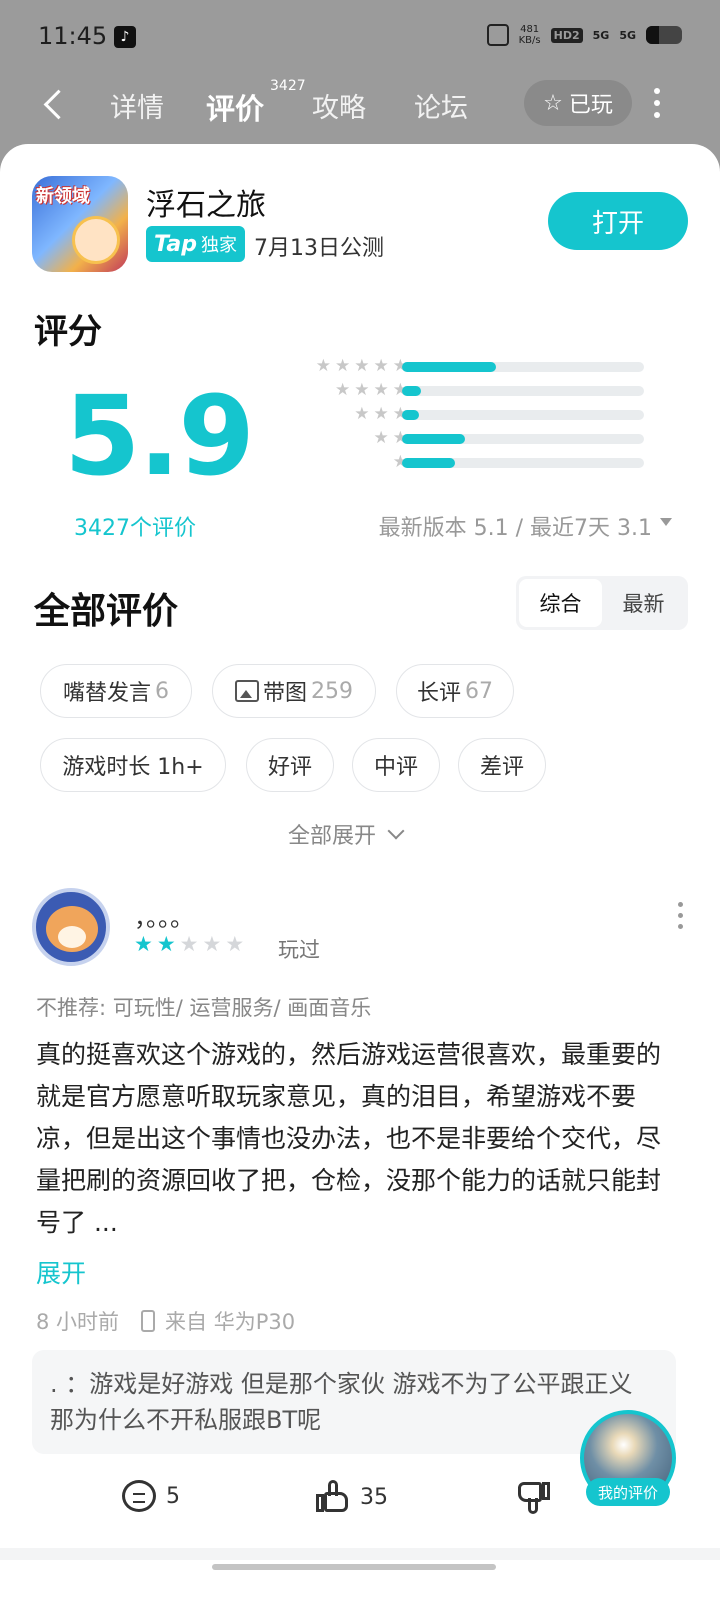 The width and height of the screenshot is (720, 1600). What do you see at coordinates (354, 1402) in the screenshot?
I see `reply-preview: . ：游戏是好游戏 但是那个家伙 游戏不为了公平跟正义 那为什么不开私服跟BT呢` at bounding box center [354, 1402].